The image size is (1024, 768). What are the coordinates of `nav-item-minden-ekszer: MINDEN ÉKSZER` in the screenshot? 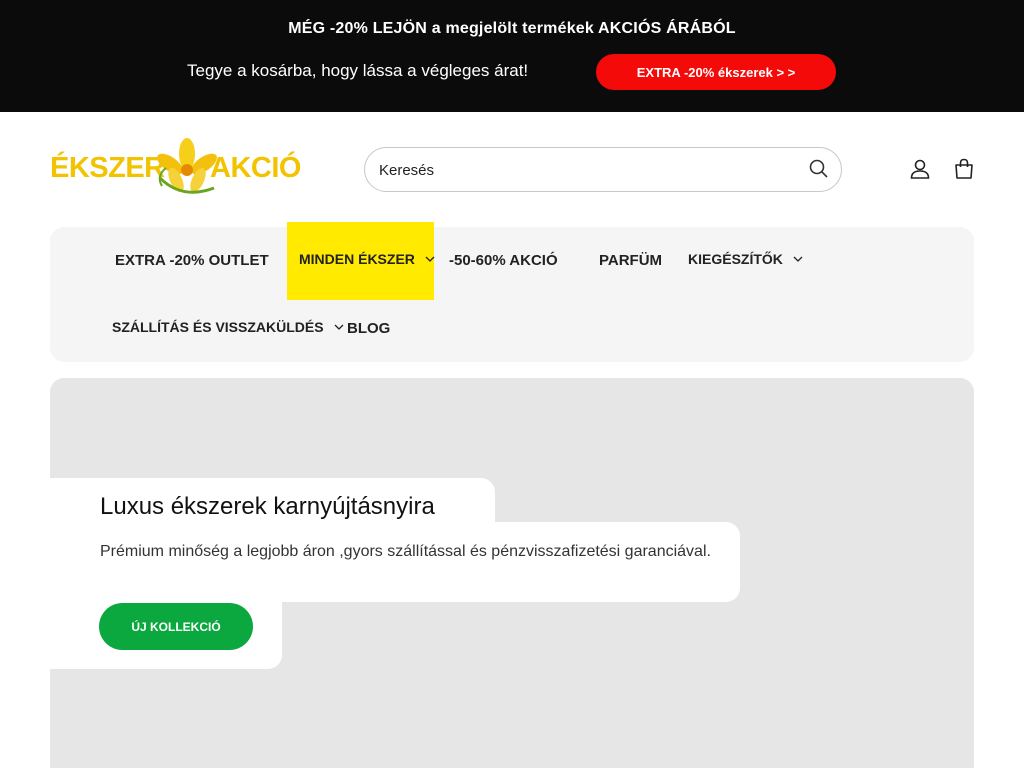 It's located at (367, 259).